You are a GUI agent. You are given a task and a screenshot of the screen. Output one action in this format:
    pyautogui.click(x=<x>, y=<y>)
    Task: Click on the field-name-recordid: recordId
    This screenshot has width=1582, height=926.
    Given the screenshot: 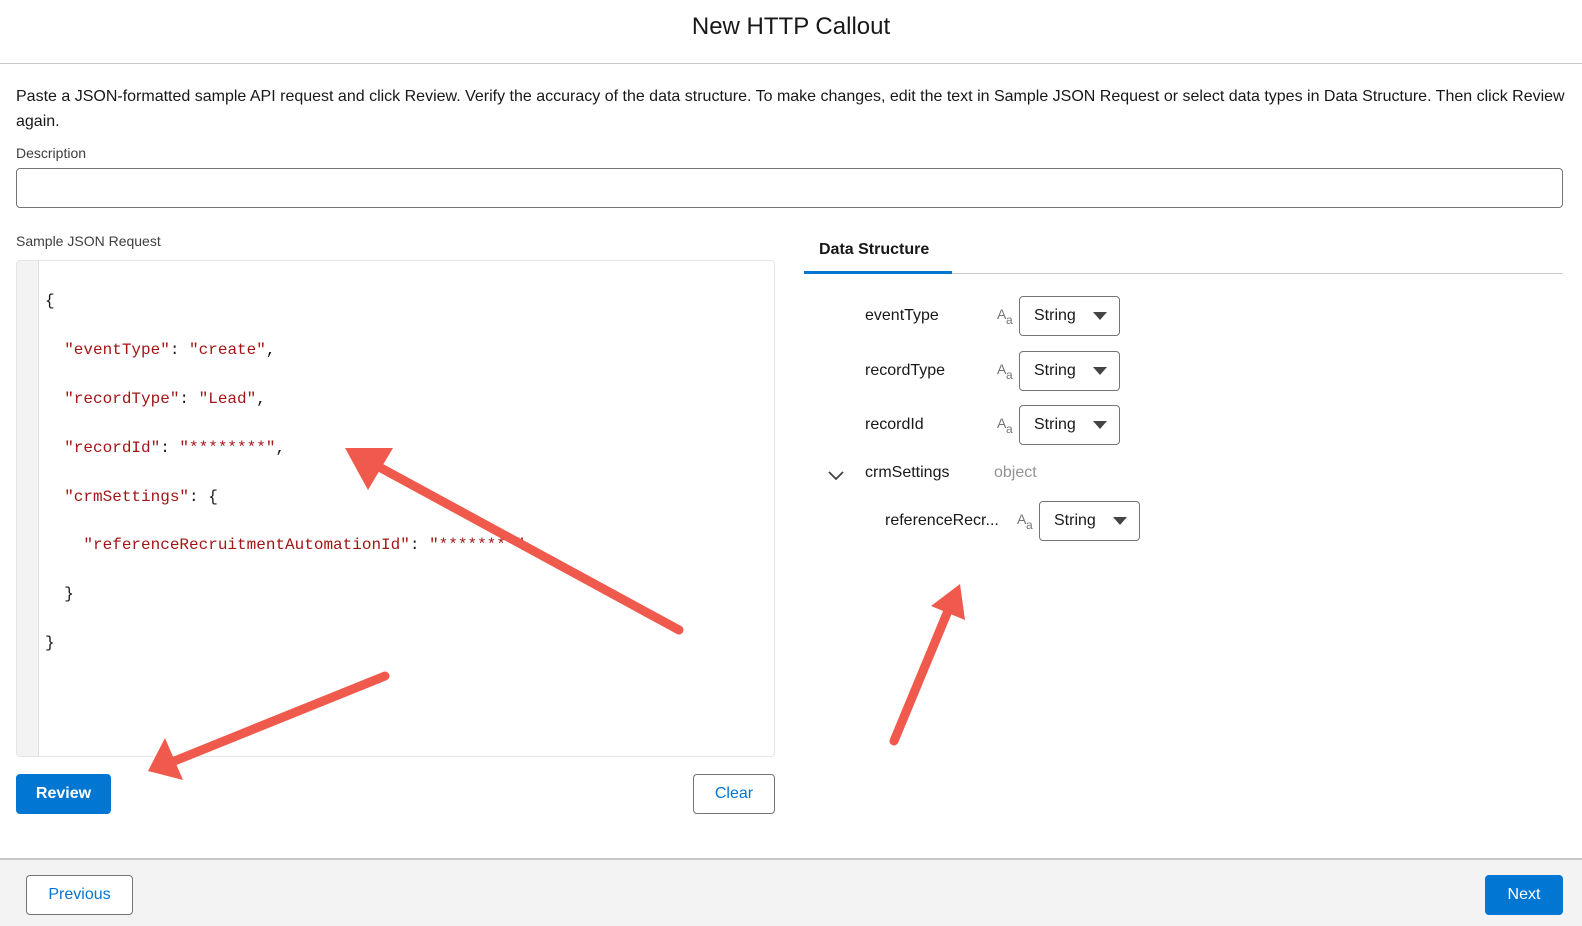 What is the action you would take?
    pyautogui.click(x=894, y=424)
    